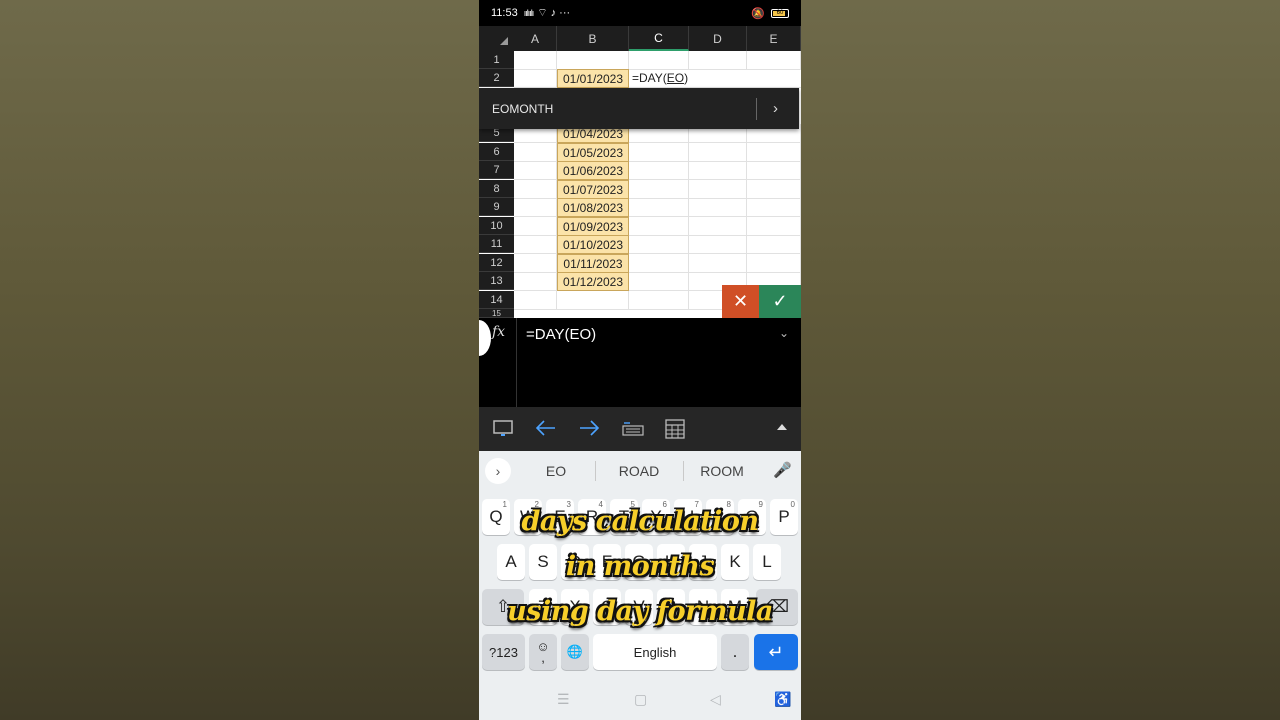 The image size is (1280, 720). What do you see at coordinates (774, 207) in the screenshot?
I see `cell-e9` at bounding box center [774, 207].